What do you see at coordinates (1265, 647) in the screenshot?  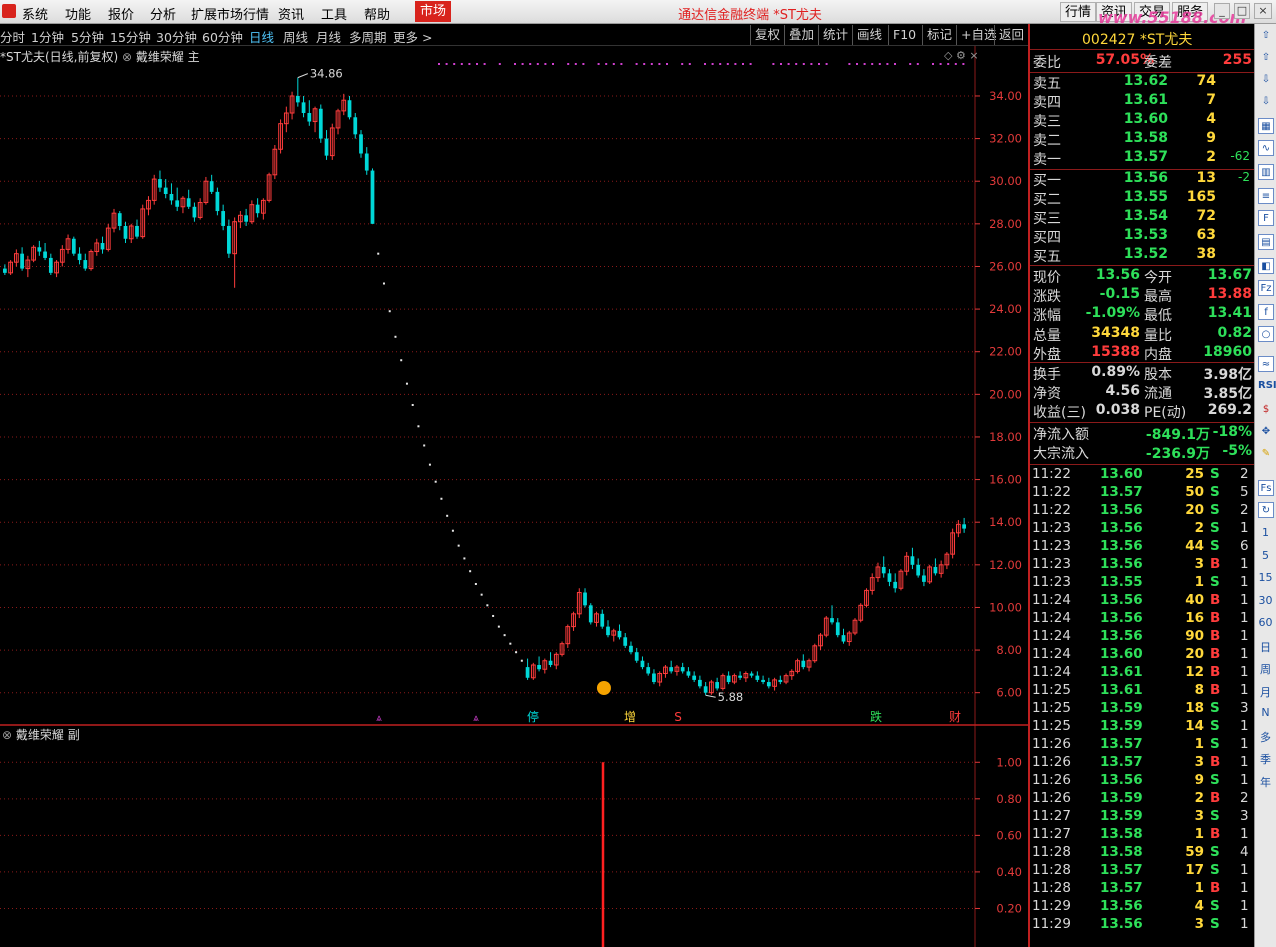 I see `side-period-5: 日` at bounding box center [1265, 647].